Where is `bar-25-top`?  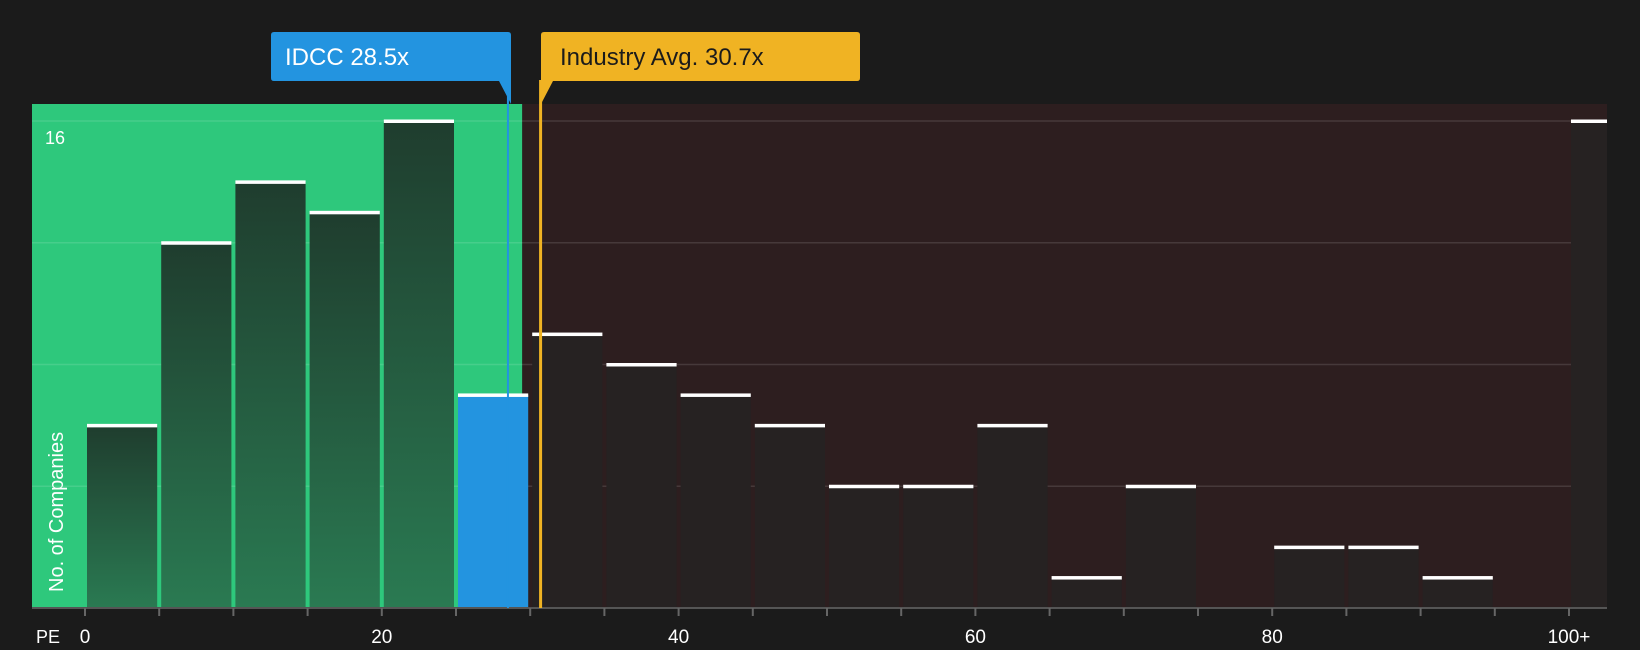 bar-25-top is located at coordinates (493, 395).